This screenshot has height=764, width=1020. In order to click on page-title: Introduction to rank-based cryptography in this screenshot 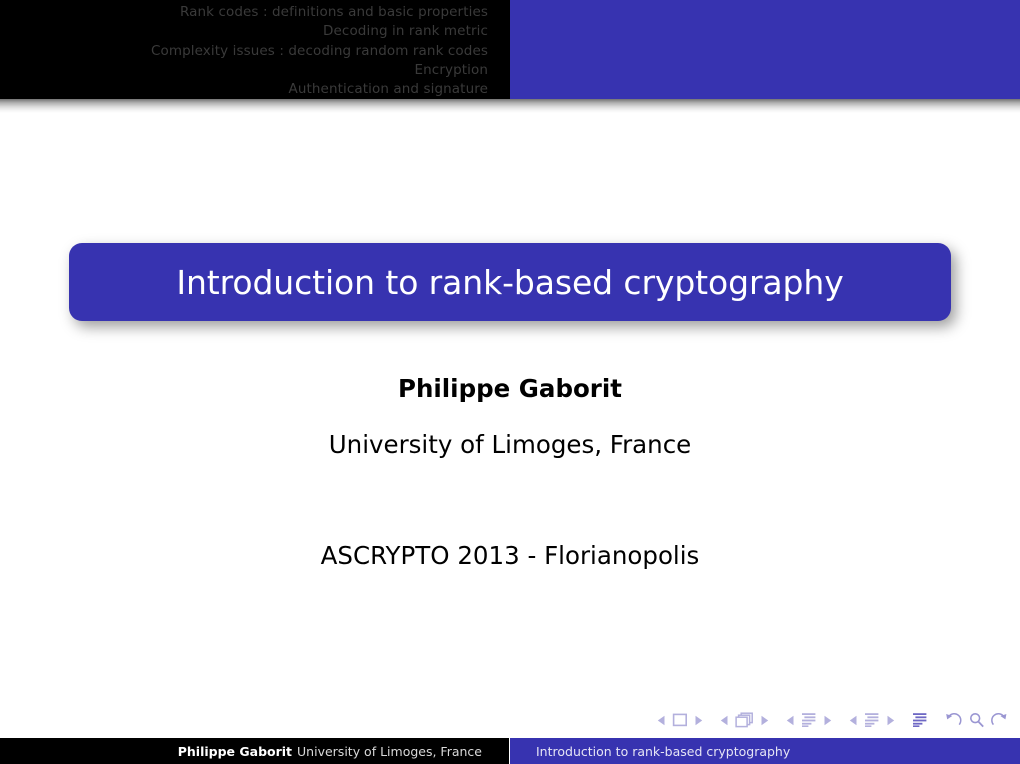, I will do `click(510, 282)`.